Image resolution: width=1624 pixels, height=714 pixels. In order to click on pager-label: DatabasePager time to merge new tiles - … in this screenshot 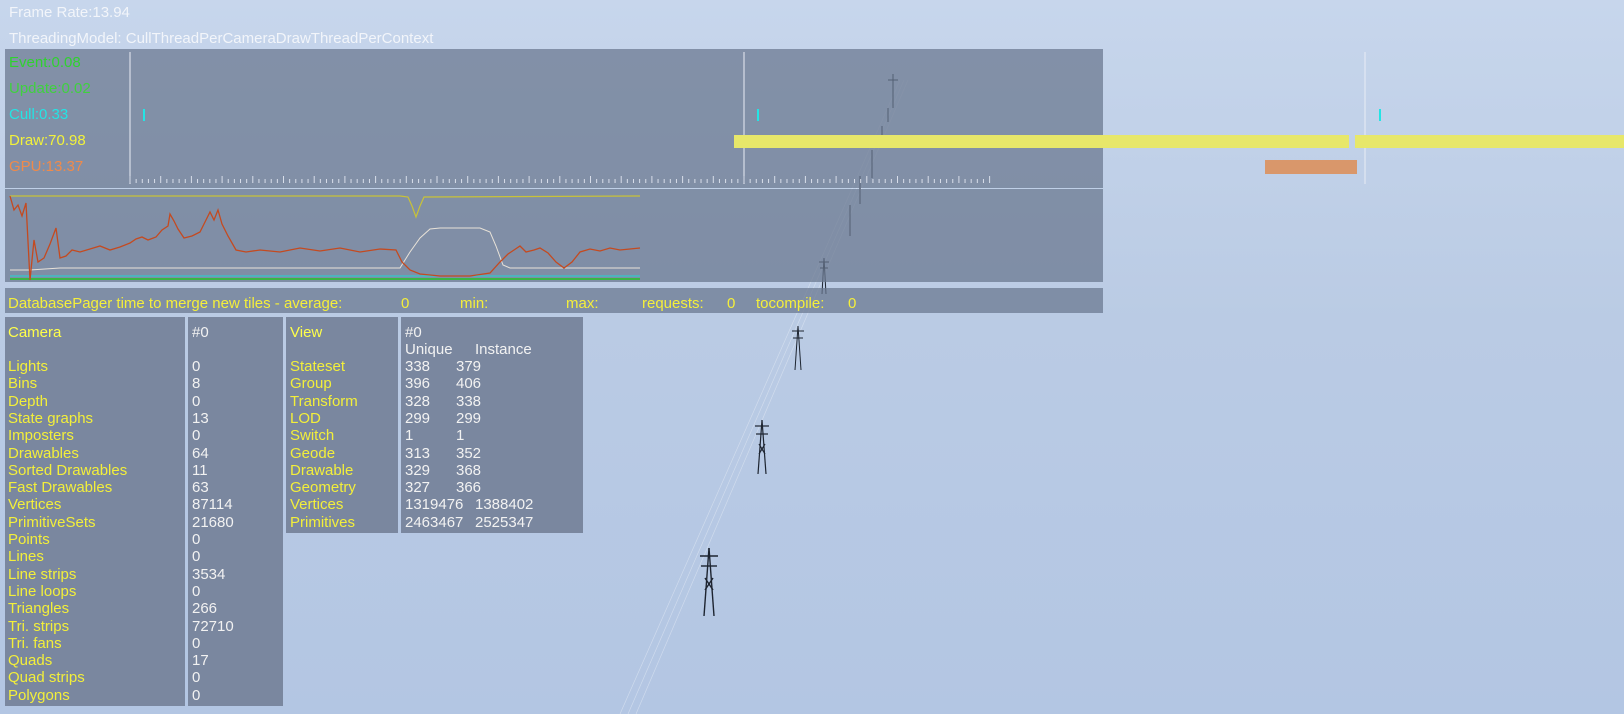, I will do `click(175, 303)`.